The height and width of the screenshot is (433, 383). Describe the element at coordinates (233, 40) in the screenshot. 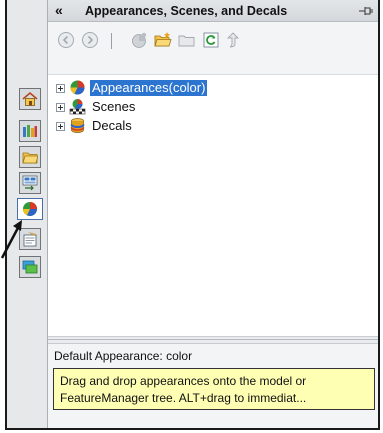

I see `move-up-icon` at that location.